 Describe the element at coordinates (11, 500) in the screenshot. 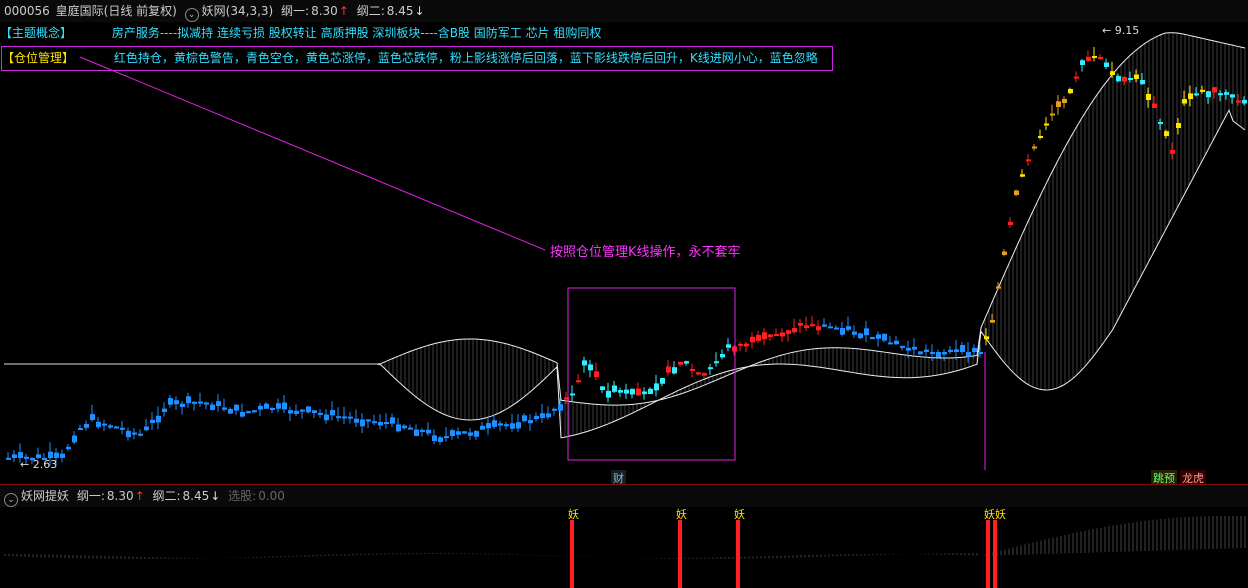

I see `sub-settings-icon: ⌄` at that location.